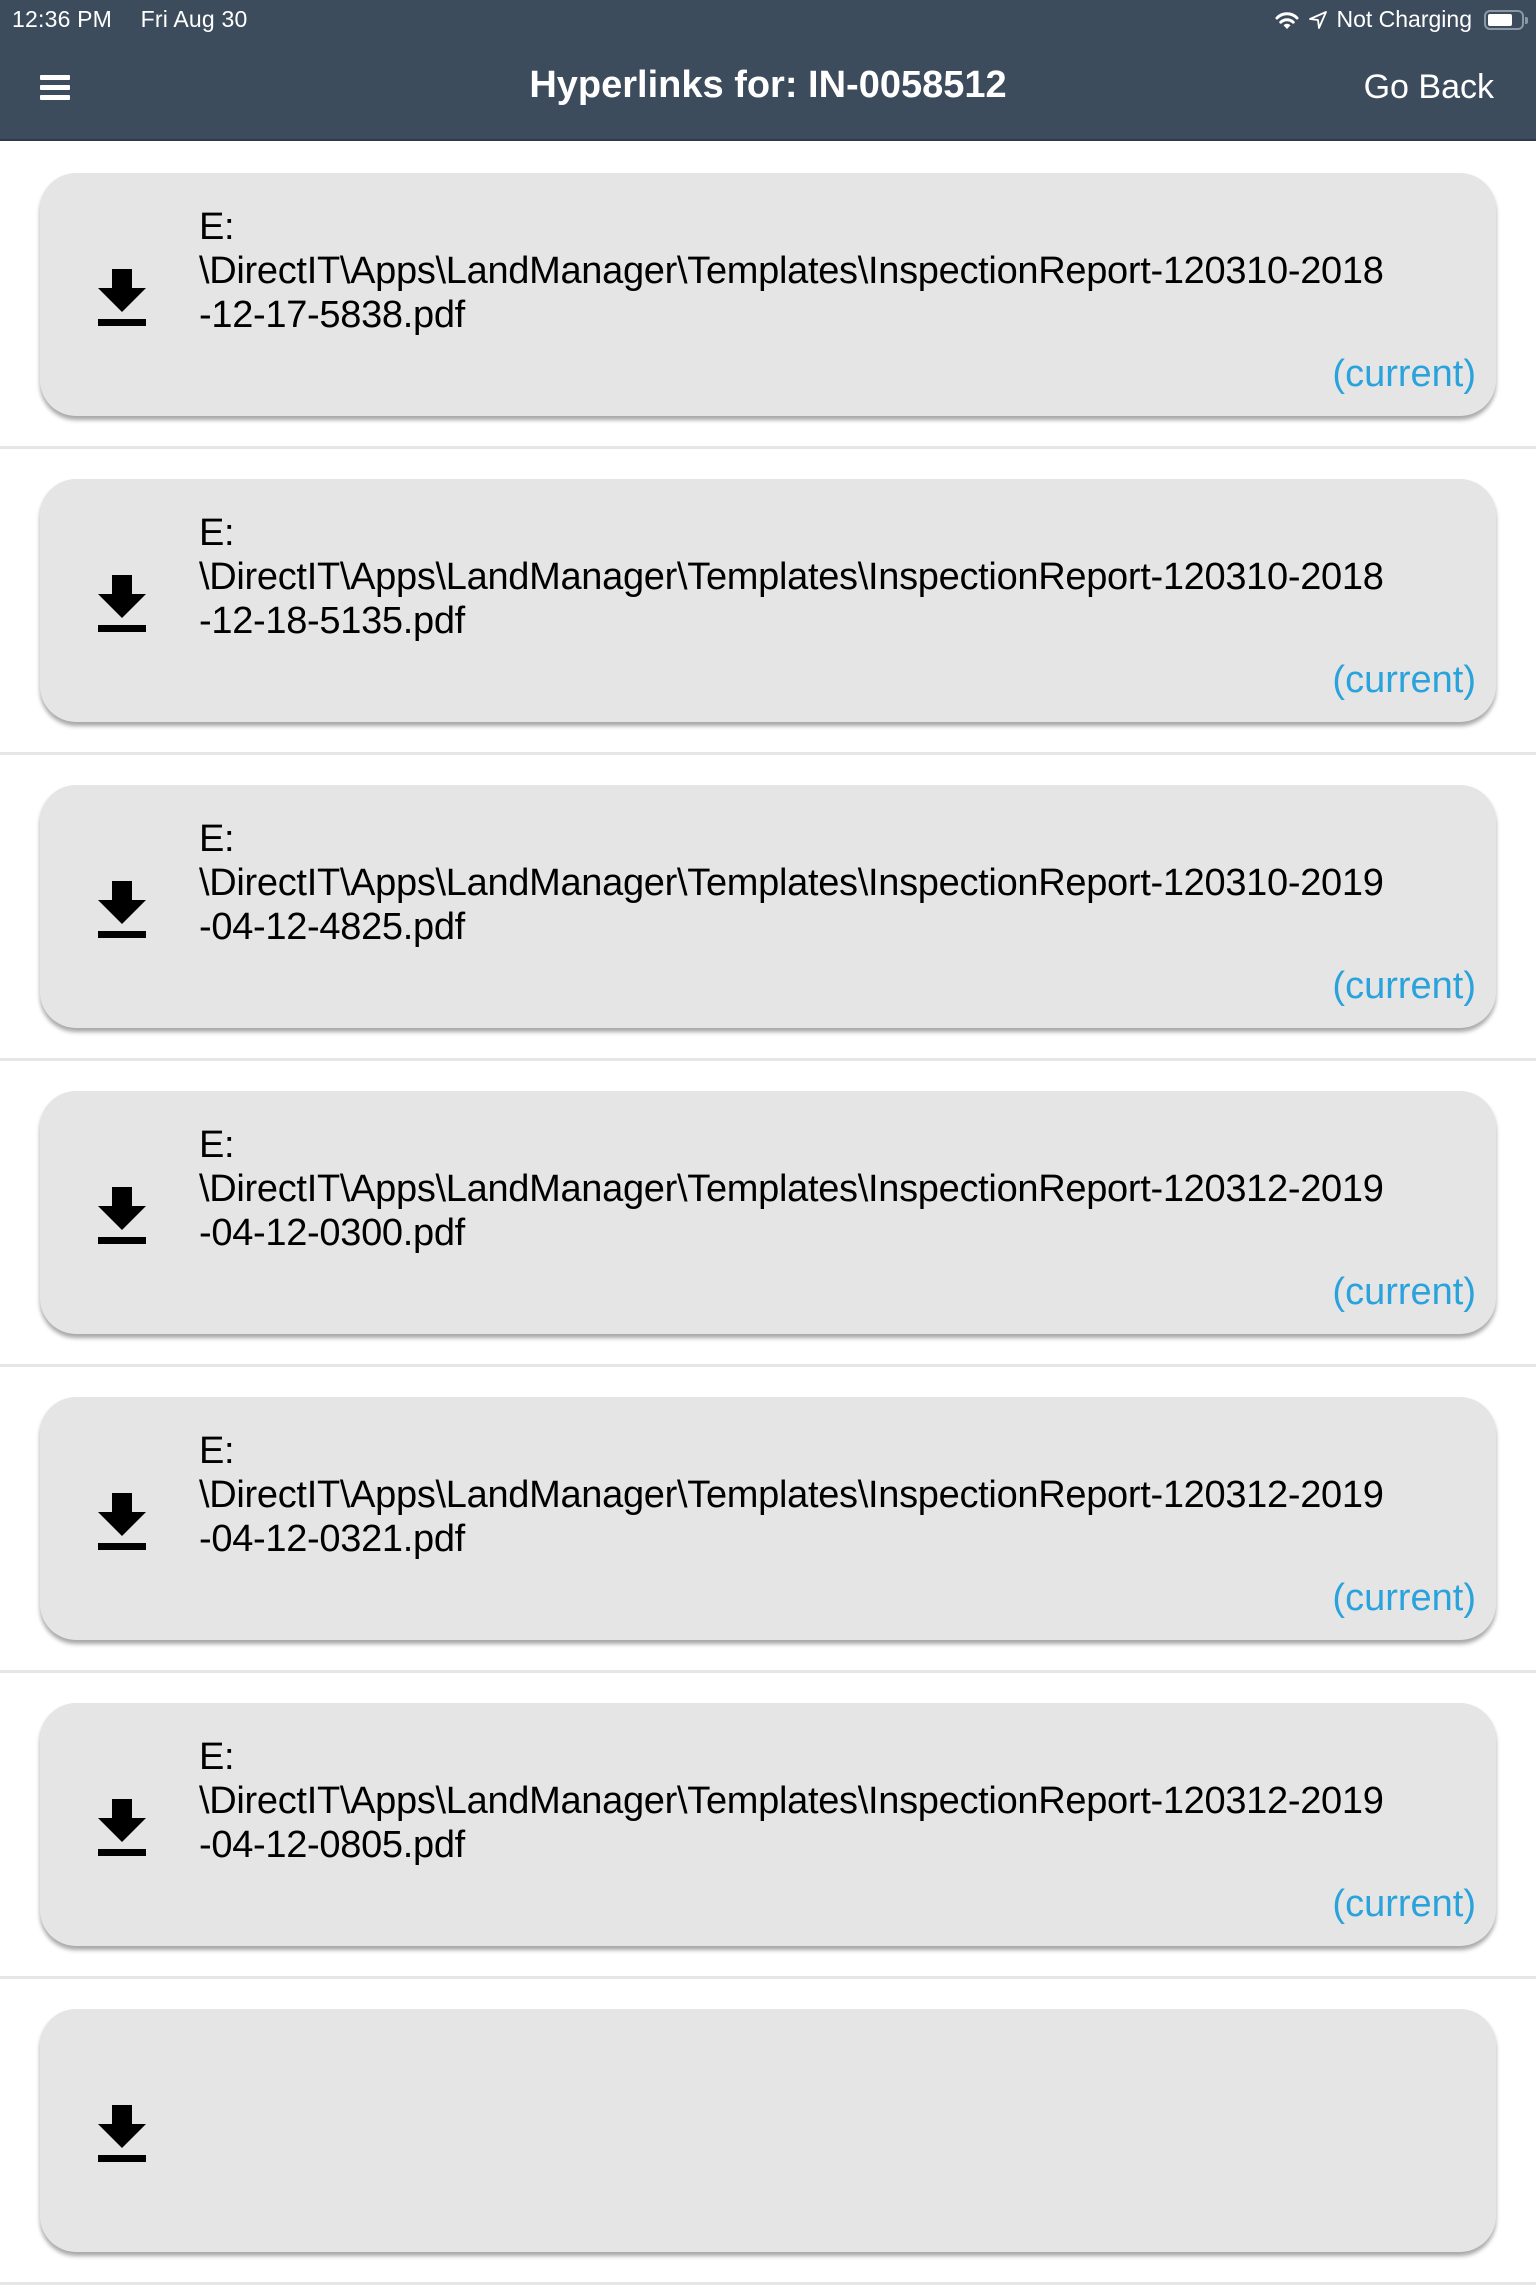 This screenshot has width=1536, height=2285. I want to click on path-filename: -04-12-0321.pdf, so click(332, 1539).